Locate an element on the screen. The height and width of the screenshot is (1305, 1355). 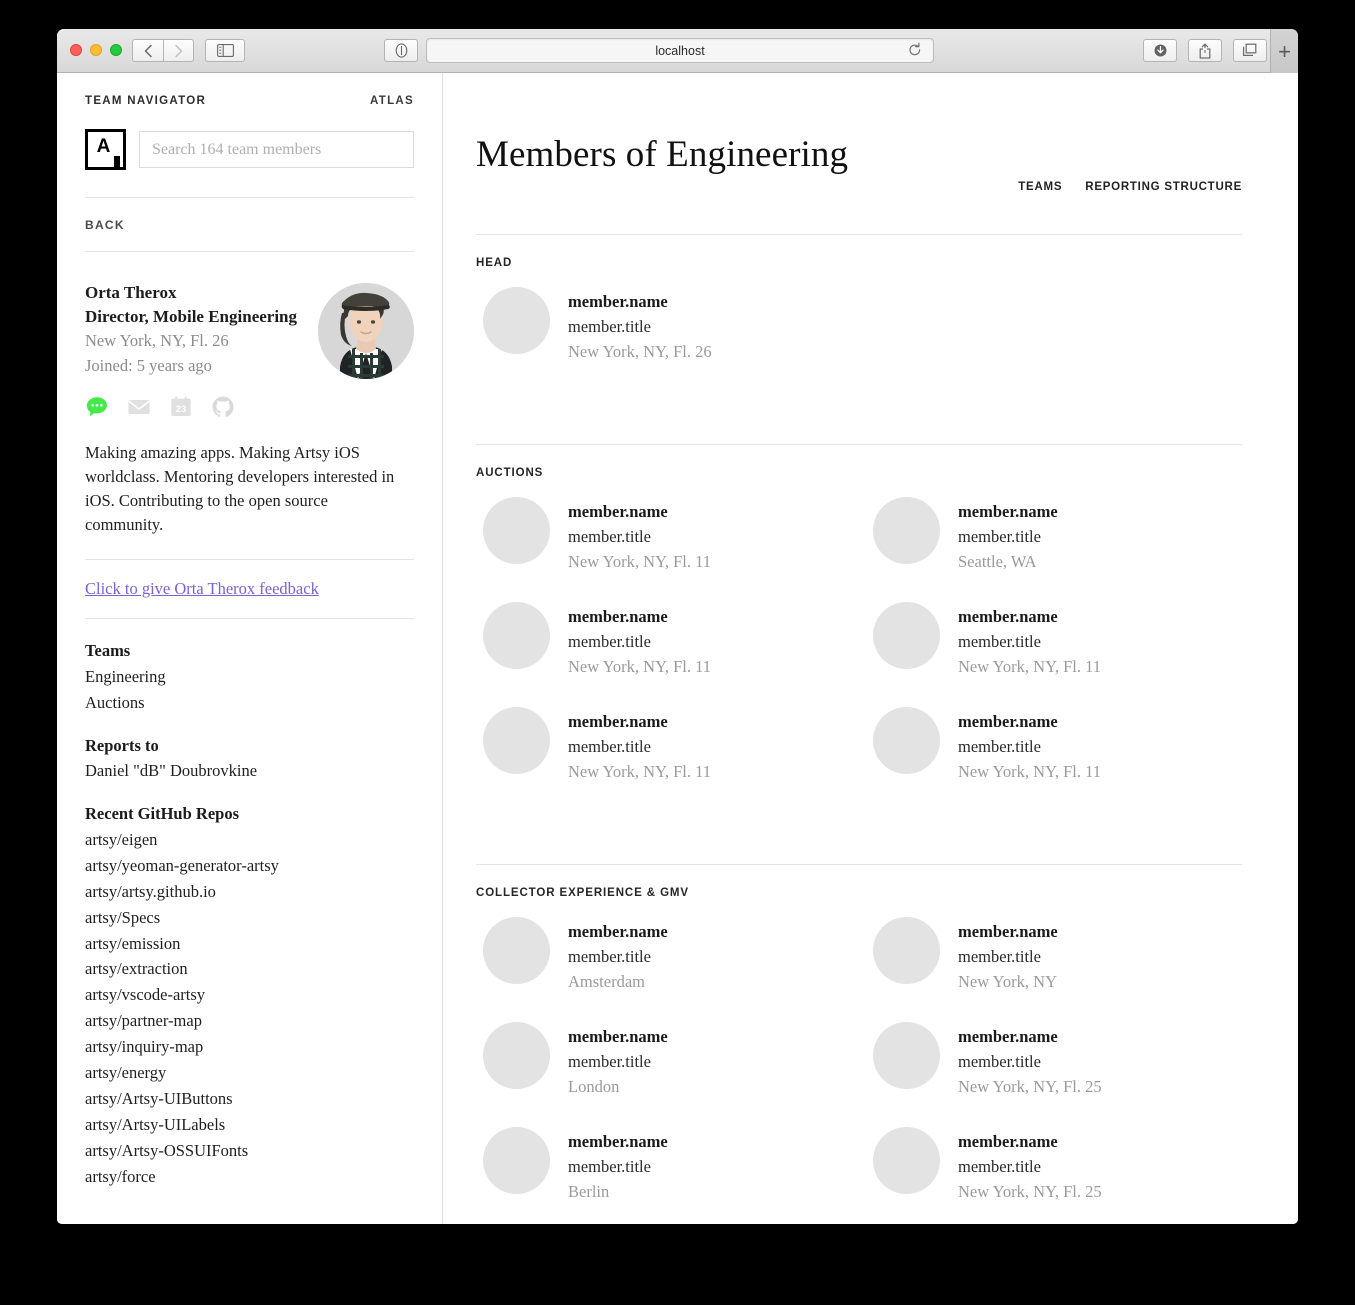
member-card: member.name member.title Berlin is located at coordinates (671, 1174).